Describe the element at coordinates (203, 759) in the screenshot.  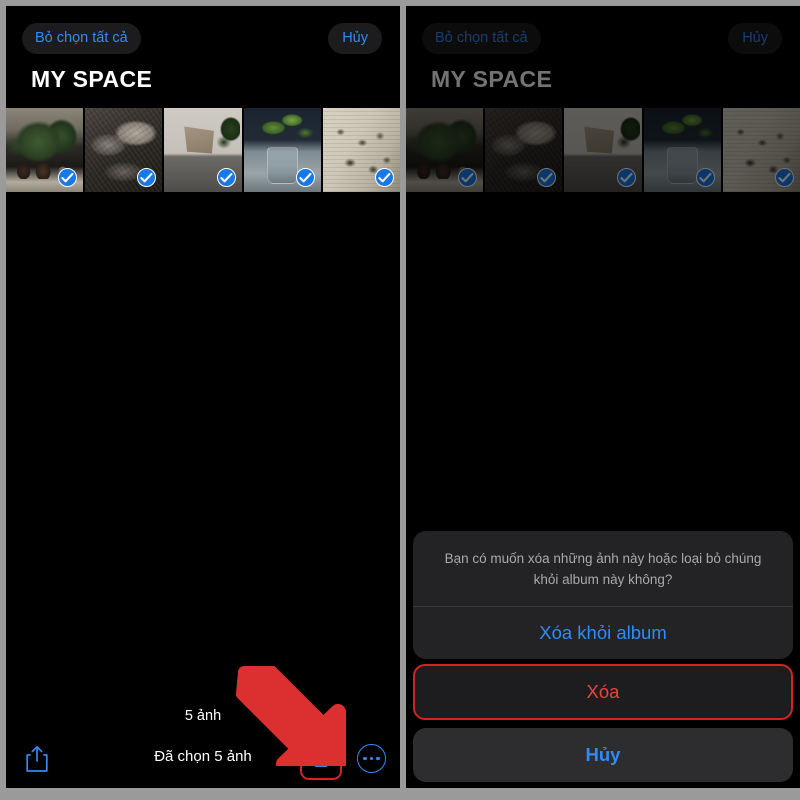
I see `selection-toolbar: Đã chọn 5 ảnh` at that location.